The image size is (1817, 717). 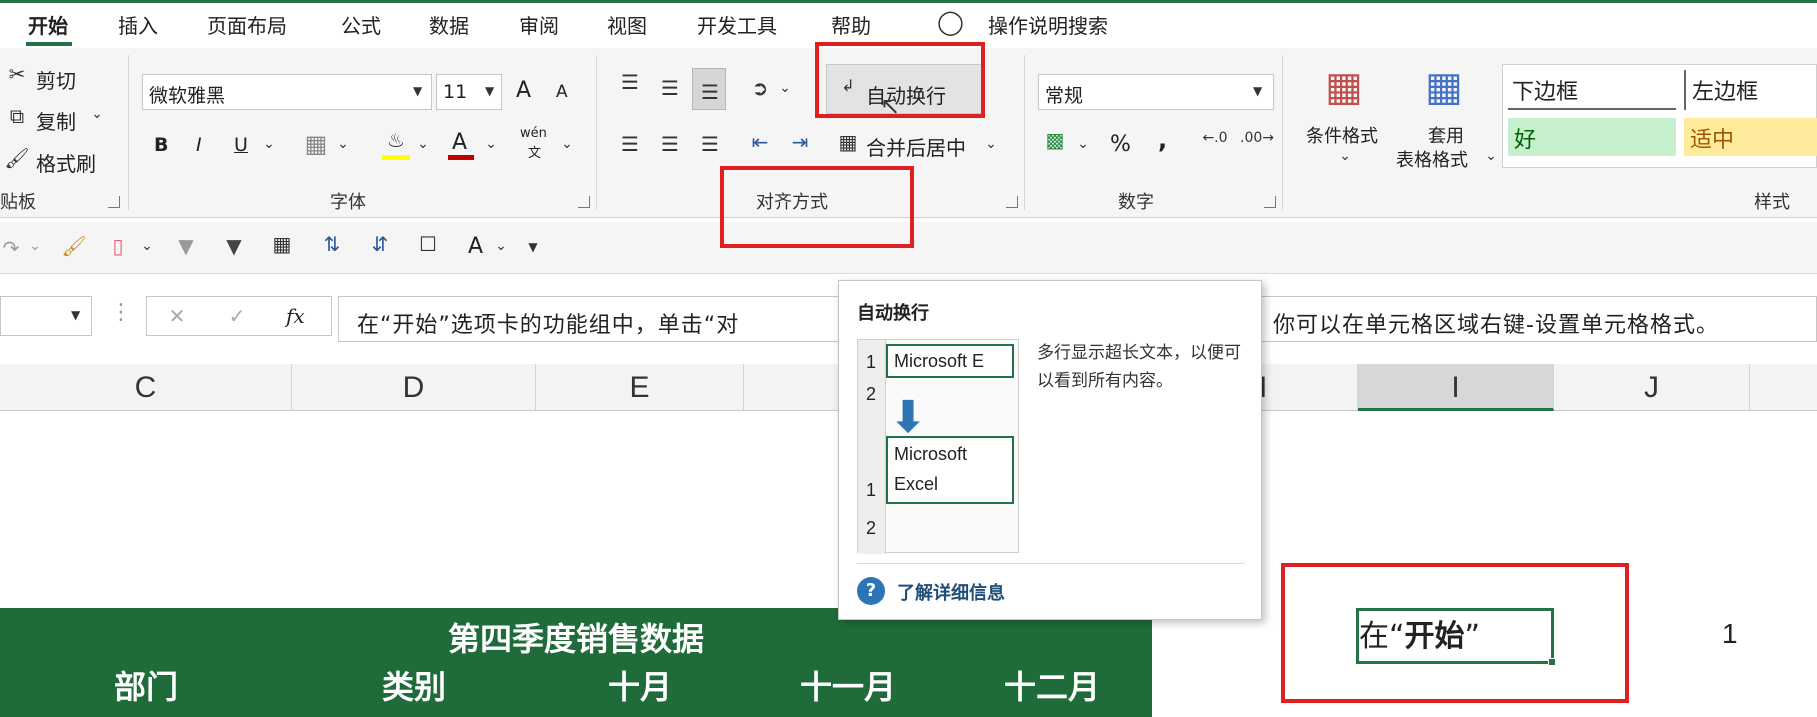 What do you see at coordinates (287, 92) in the screenshot?
I see `font-name-dropdown: 微软雅黑 ▼` at bounding box center [287, 92].